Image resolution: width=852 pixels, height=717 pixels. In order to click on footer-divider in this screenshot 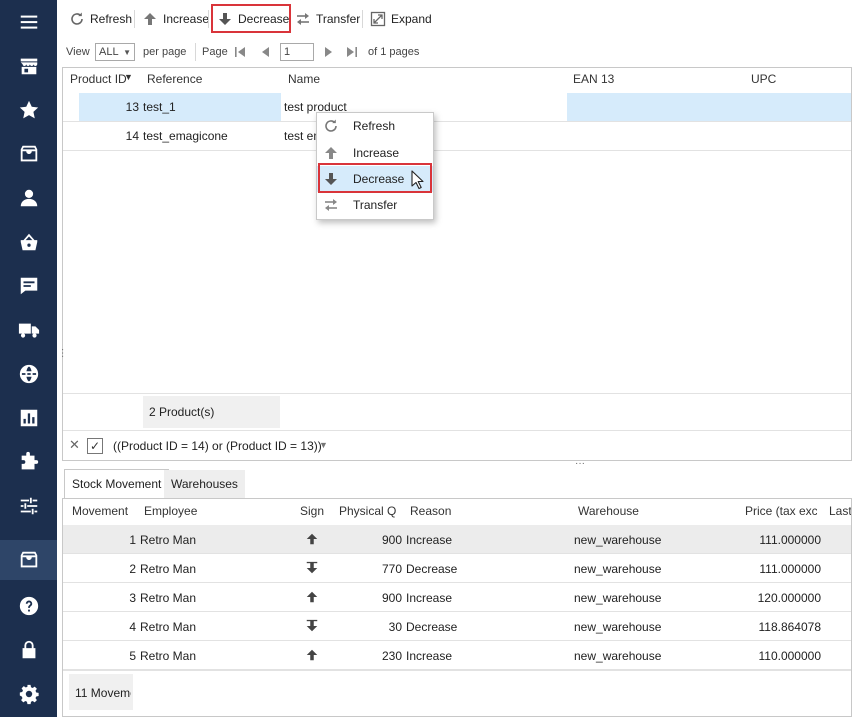, I will do `click(457, 670)`.